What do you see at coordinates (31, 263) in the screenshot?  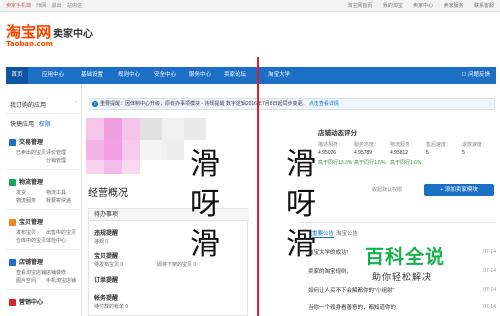 I see `sidebar-section-title: 店铺管理` at bounding box center [31, 263].